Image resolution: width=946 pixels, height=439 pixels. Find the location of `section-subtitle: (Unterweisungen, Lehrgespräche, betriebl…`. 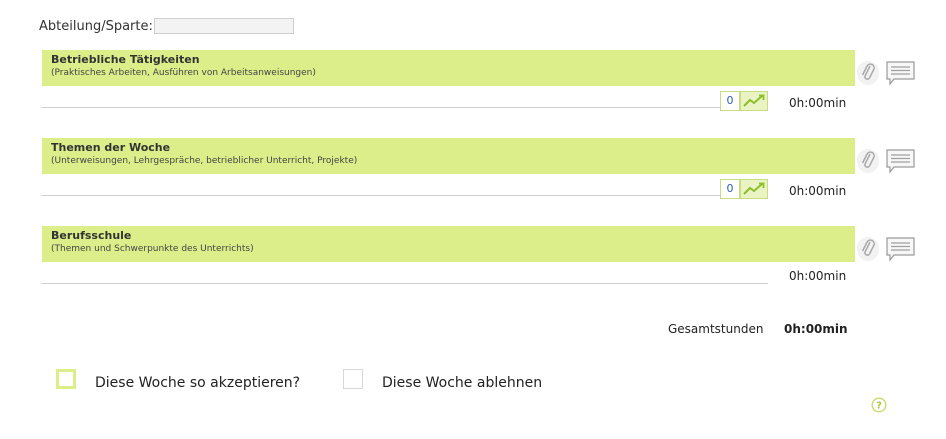

section-subtitle: (Unterweisungen, Lehrgespräche, betriebl… is located at coordinates (204, 161).